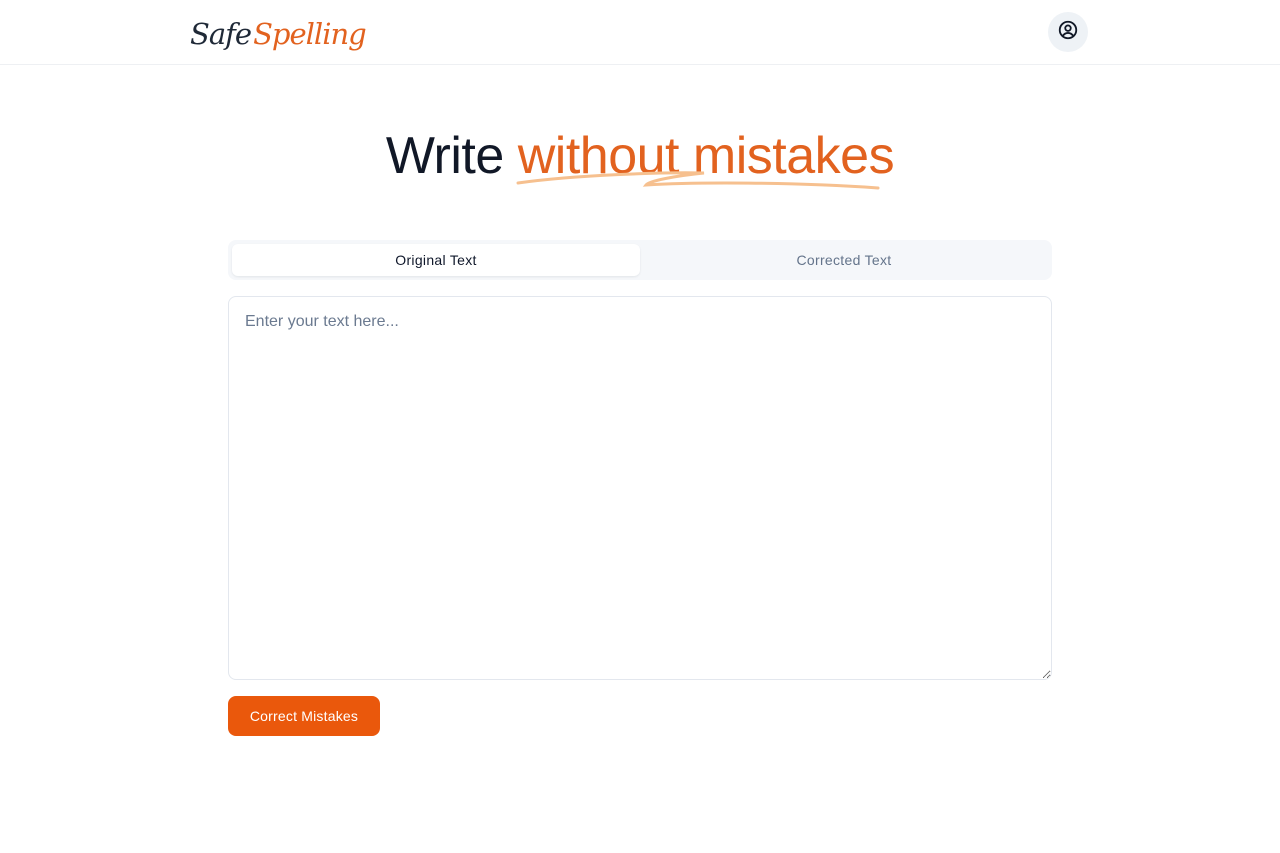 The width and height of the screenshot is (1280, 853). I want to click on tab-corrected-text: Corrected Text, so click(844, 260).